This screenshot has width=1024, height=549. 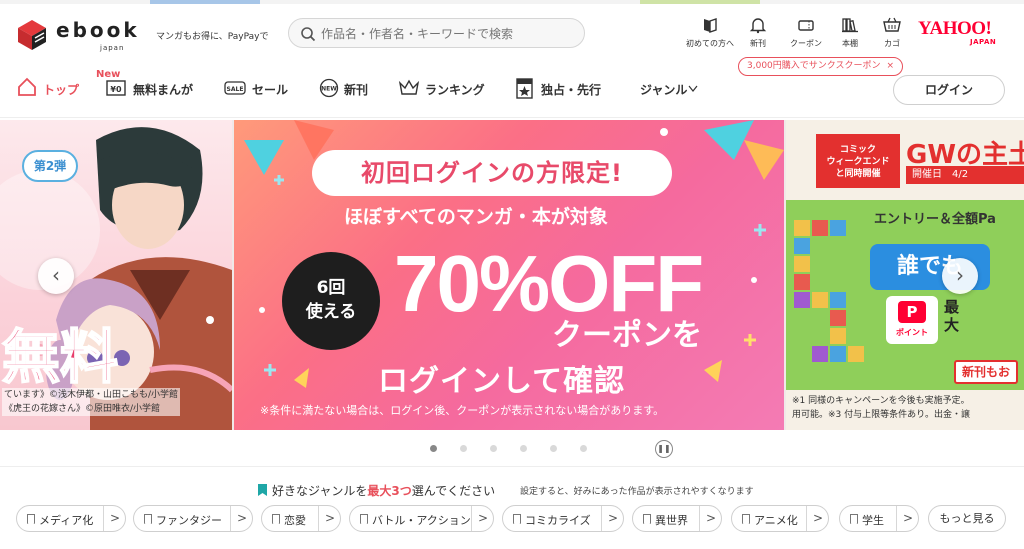 What do you see at coordinates (356, 90) in the screenshot?
I see `nav-label: 新刊` at bounding box center [356, 90].